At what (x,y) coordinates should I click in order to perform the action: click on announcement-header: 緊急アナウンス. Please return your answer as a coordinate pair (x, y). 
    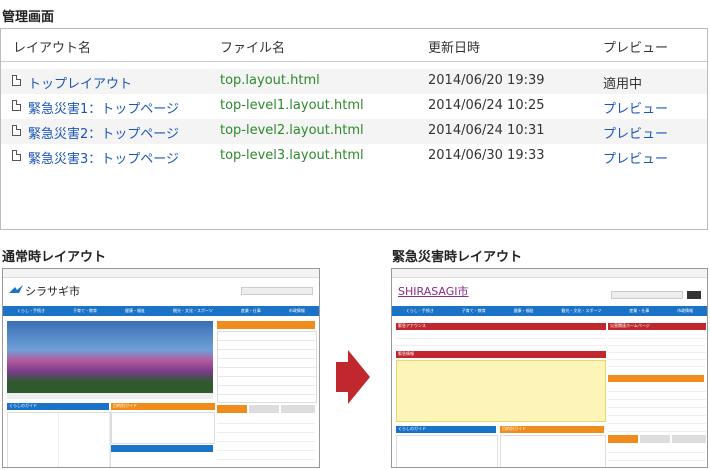
    Looking at the image, I should click on (501, 326).